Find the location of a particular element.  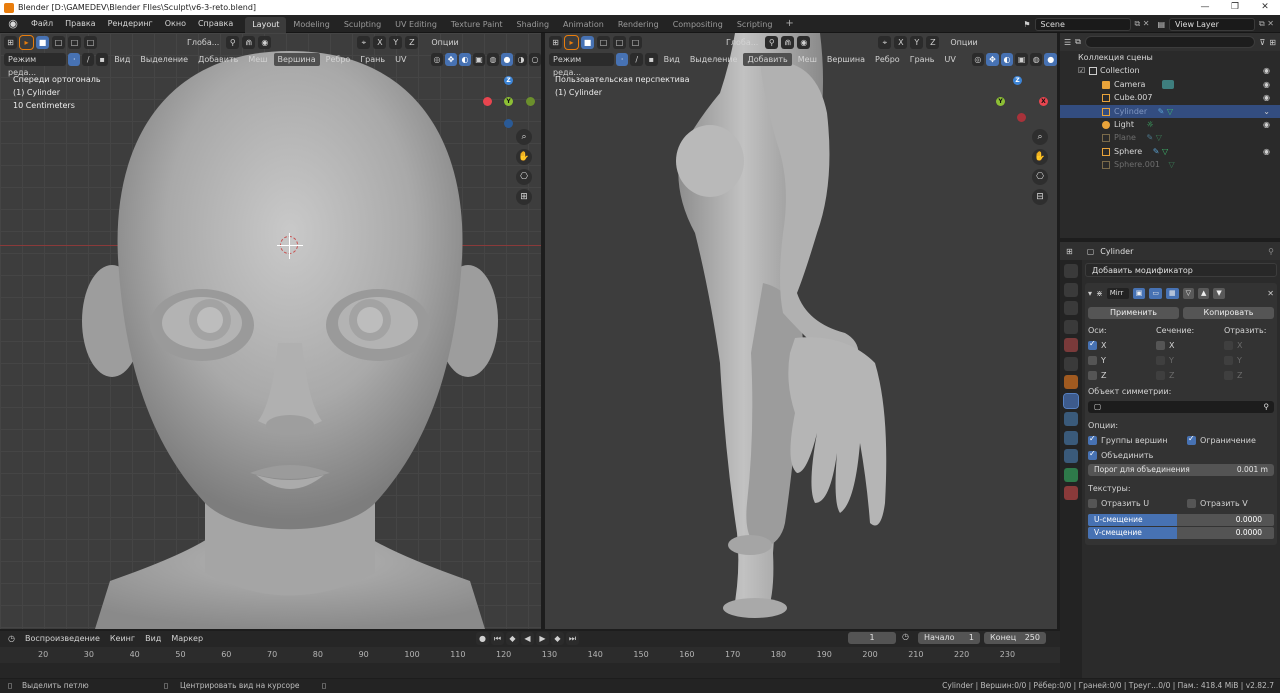

overlays-icon: ◐ is located at coordinates (1007, 59).